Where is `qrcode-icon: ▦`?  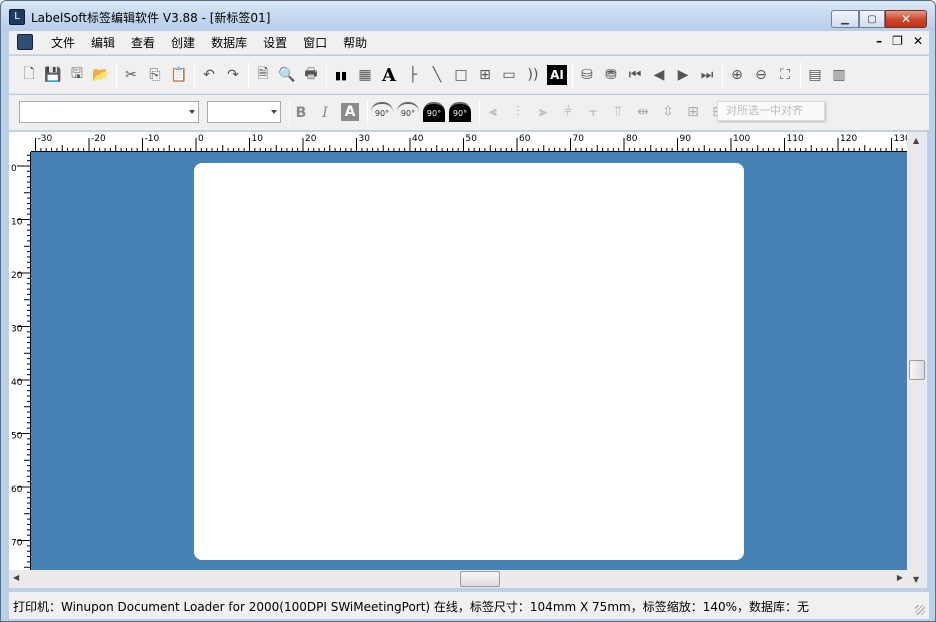 qrcode-icon: ▦ is located at coordinates (365, 75).